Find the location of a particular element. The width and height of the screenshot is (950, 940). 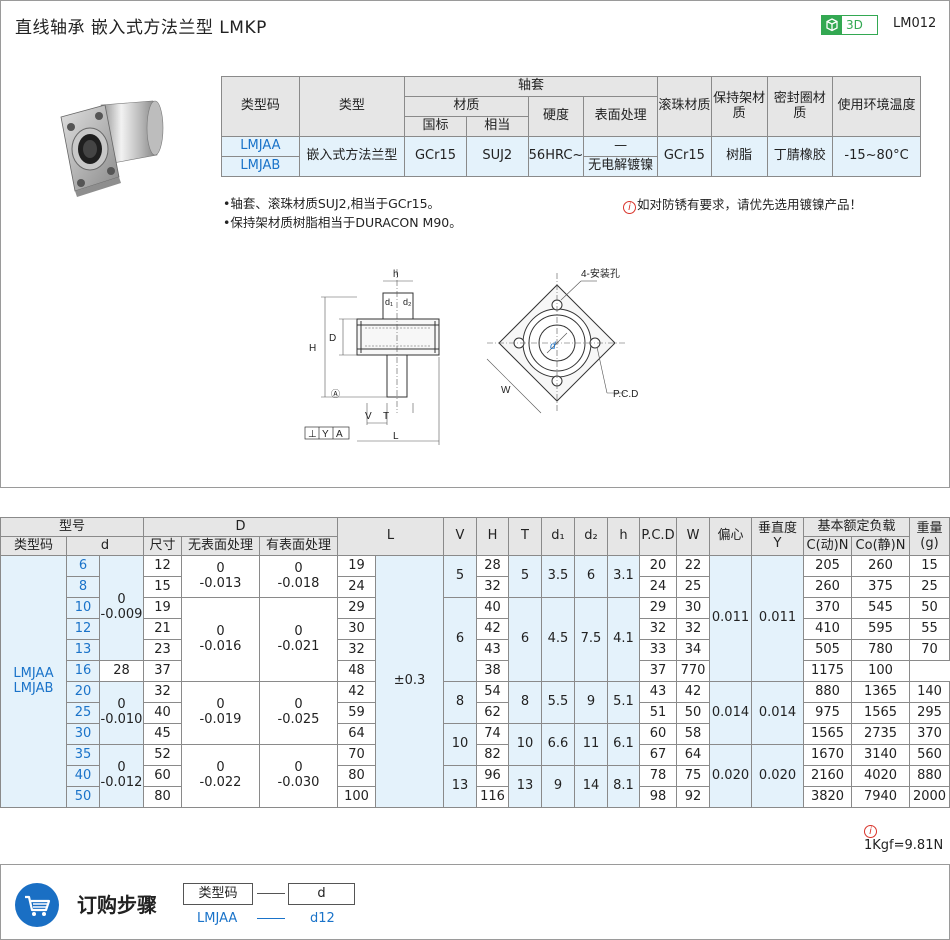

d-value: 8 is located at coordinates (83, 587).